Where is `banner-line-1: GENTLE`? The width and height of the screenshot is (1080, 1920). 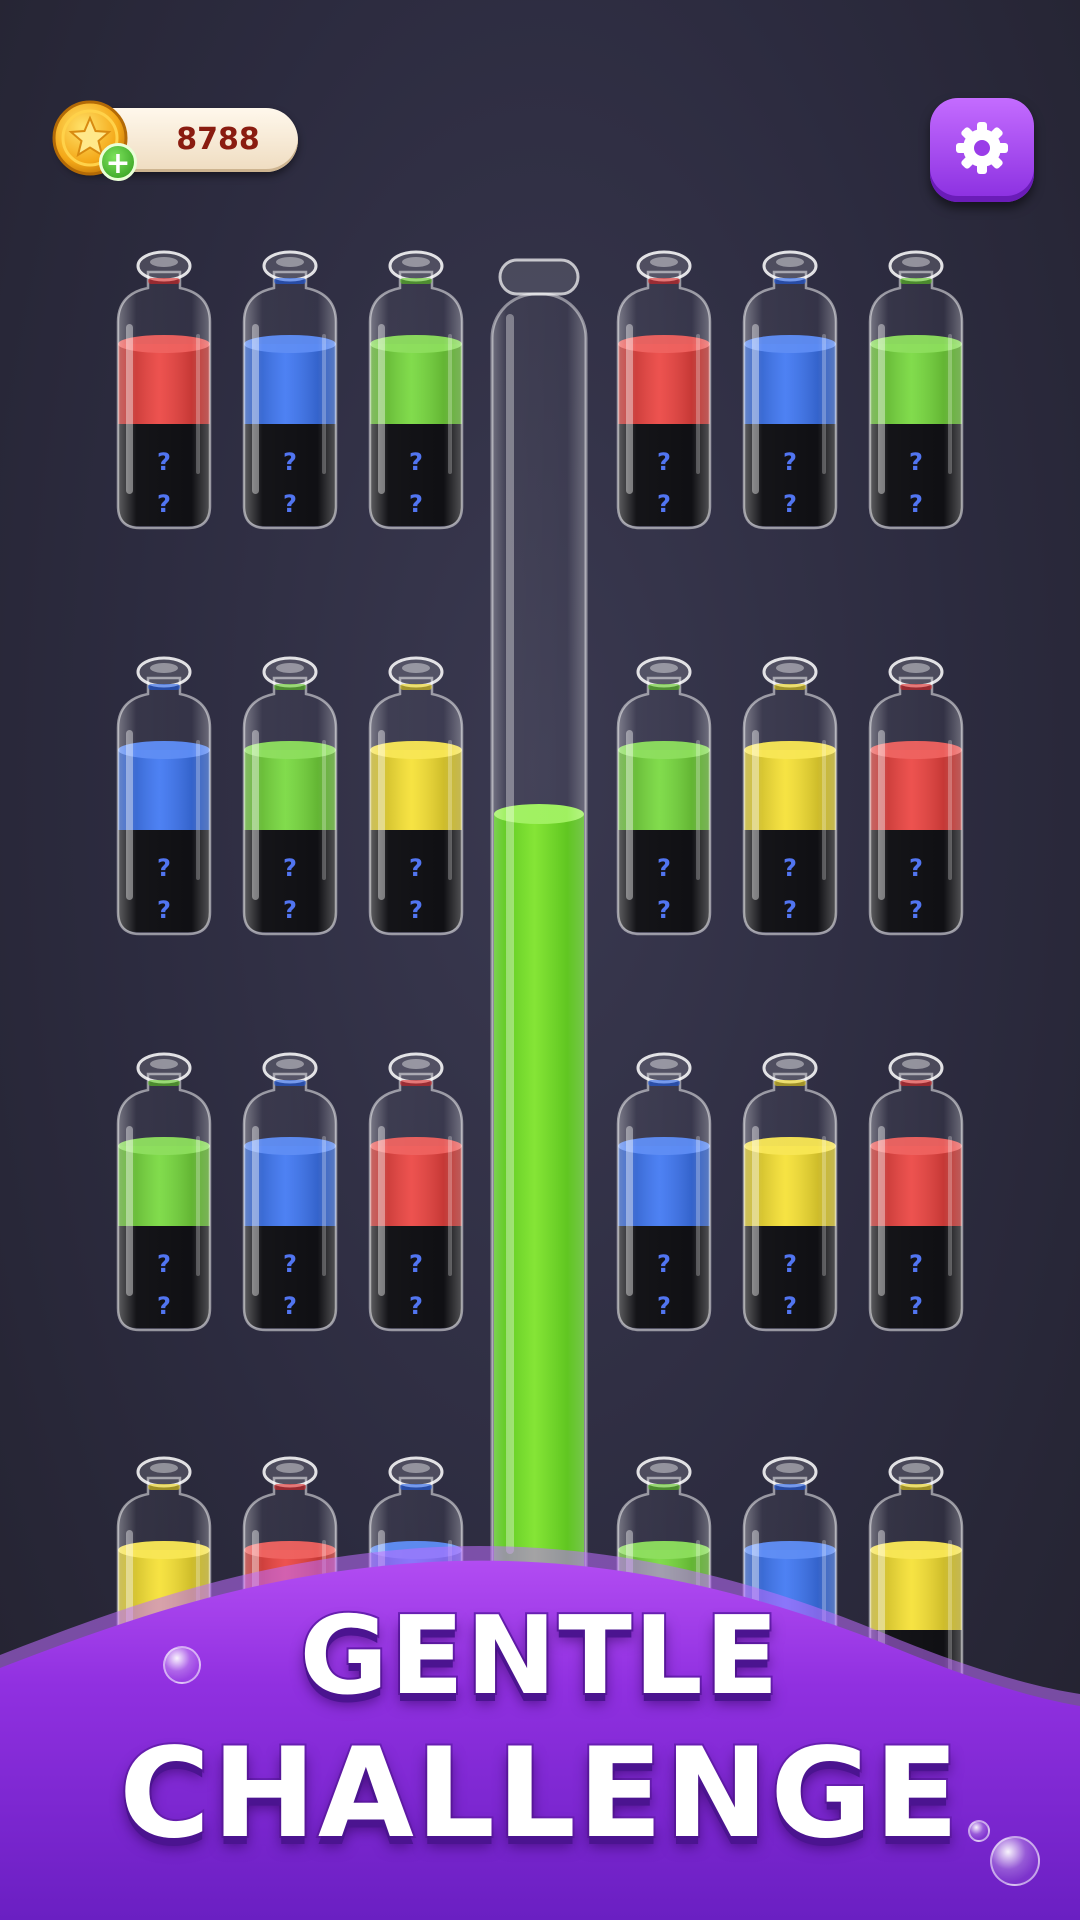 banner-line-1: GENTLE is located at coordinates (539, 1656).